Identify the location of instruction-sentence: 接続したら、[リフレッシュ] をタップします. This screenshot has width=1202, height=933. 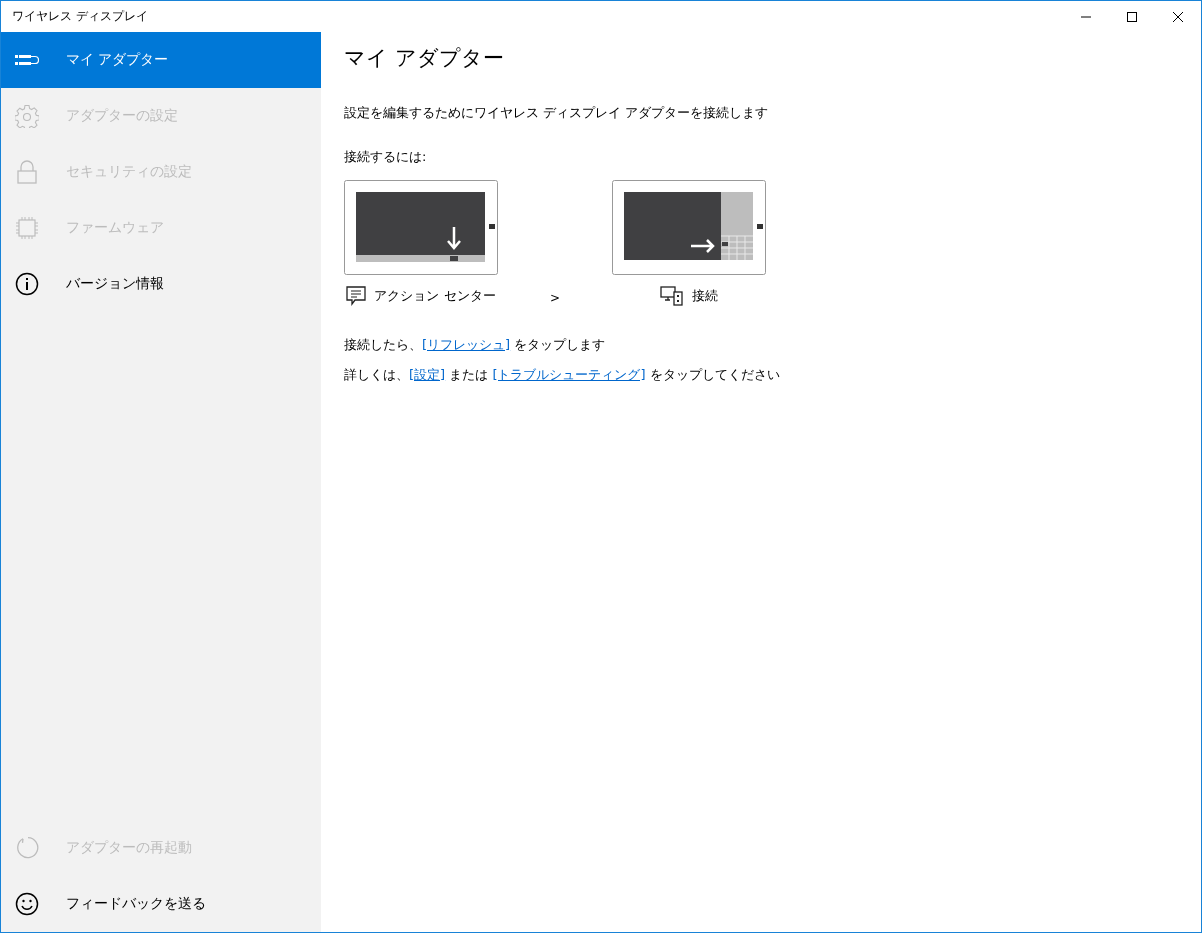
(475, 345).